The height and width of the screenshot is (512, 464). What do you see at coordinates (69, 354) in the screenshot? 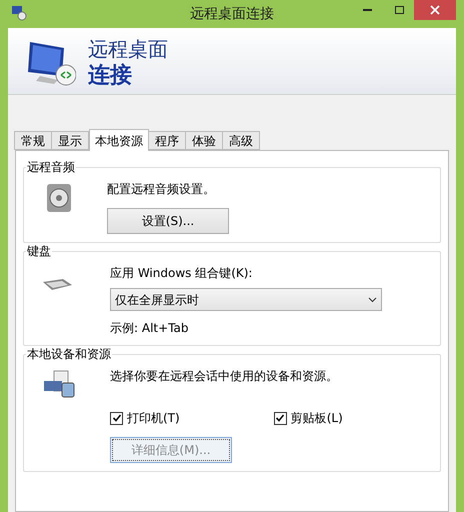
I see `group-title: 本地设备和资源` at bounding box center [69, 354].